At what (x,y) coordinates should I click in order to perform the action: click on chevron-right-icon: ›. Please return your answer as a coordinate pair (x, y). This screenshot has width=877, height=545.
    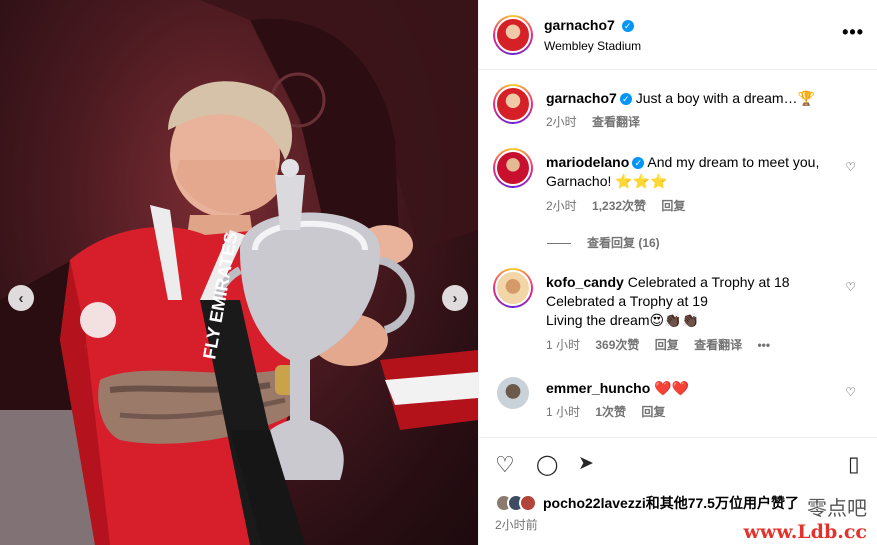
    Looking at the image, I should click on (455, 298).